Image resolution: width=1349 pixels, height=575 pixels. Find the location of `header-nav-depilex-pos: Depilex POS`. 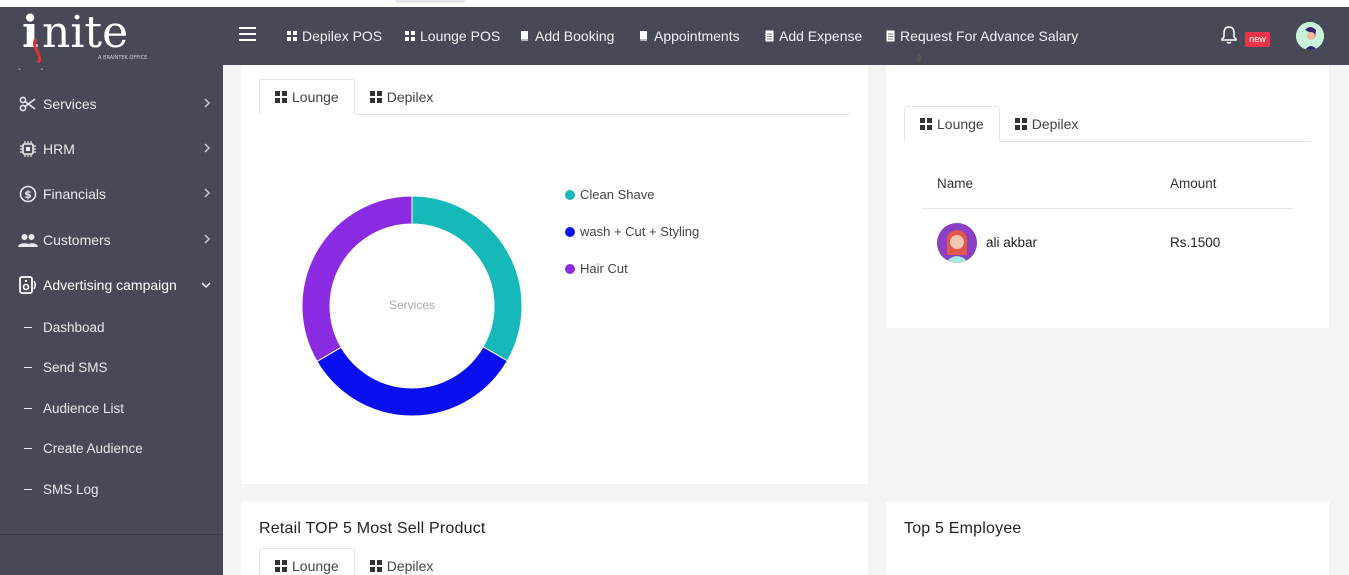

header-nav-depilex-pos: Depilex POS is located at coordinates (334, 36).